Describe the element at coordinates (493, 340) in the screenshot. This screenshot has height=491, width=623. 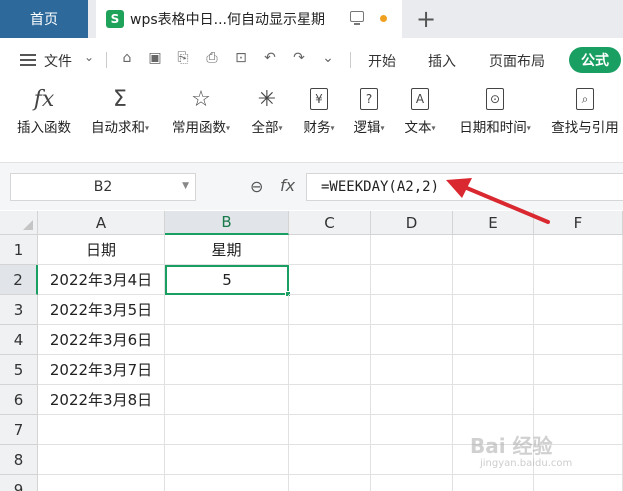
I see `cell-e4` at that location.